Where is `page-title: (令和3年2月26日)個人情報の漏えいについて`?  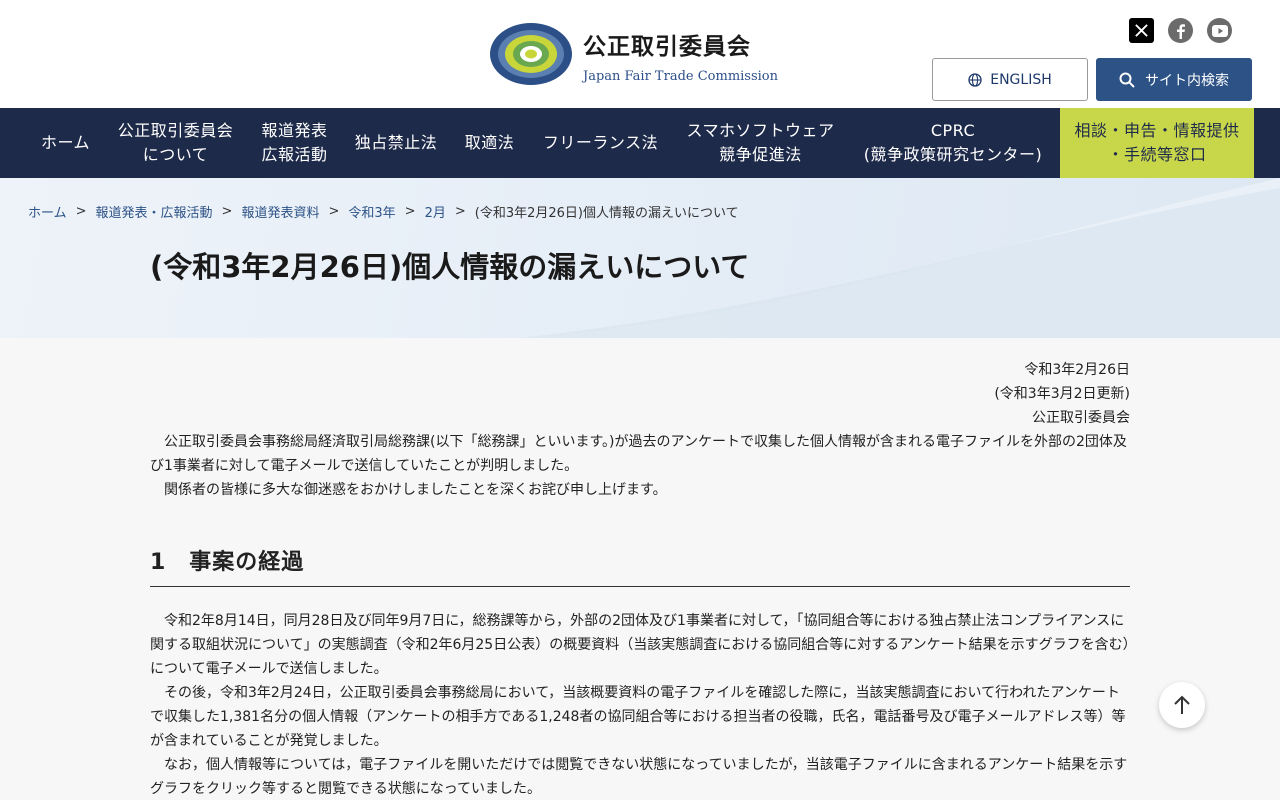
page-title: (令和3年2月26日)個人情報の漏えいについて is located at coordinates (450, 267).